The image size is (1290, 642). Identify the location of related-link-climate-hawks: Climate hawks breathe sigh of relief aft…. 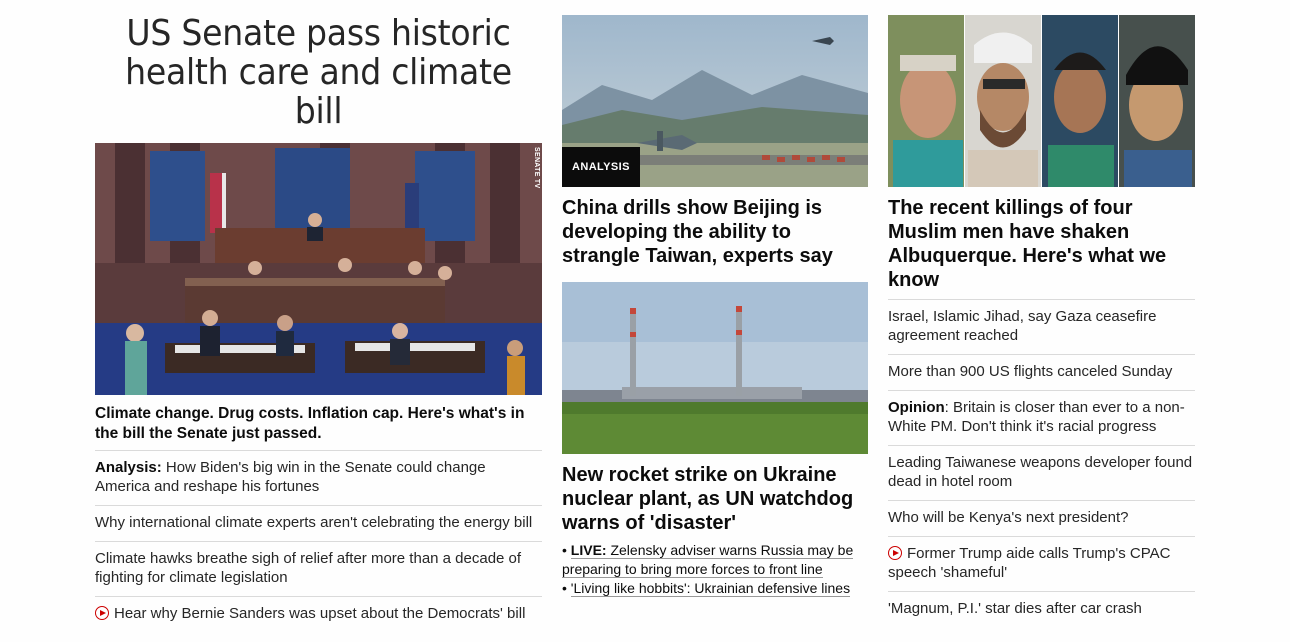
(318, 568).